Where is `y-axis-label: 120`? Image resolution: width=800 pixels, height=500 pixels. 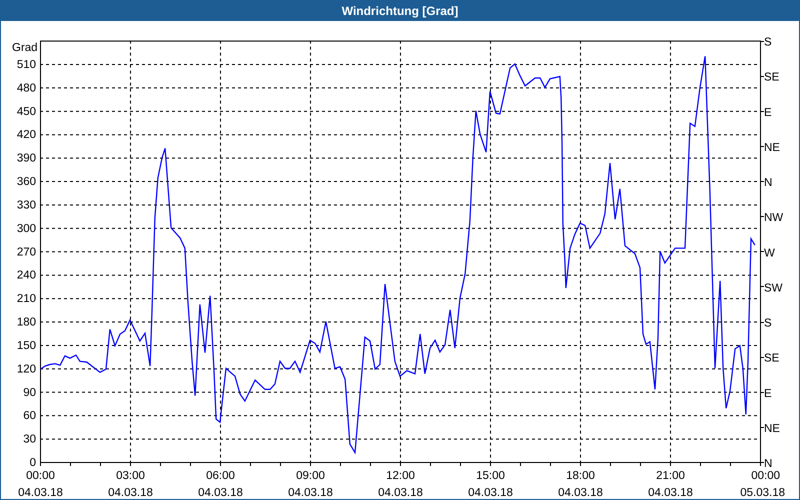 y-axis-label: 120 is located at coordinates (26, 369).